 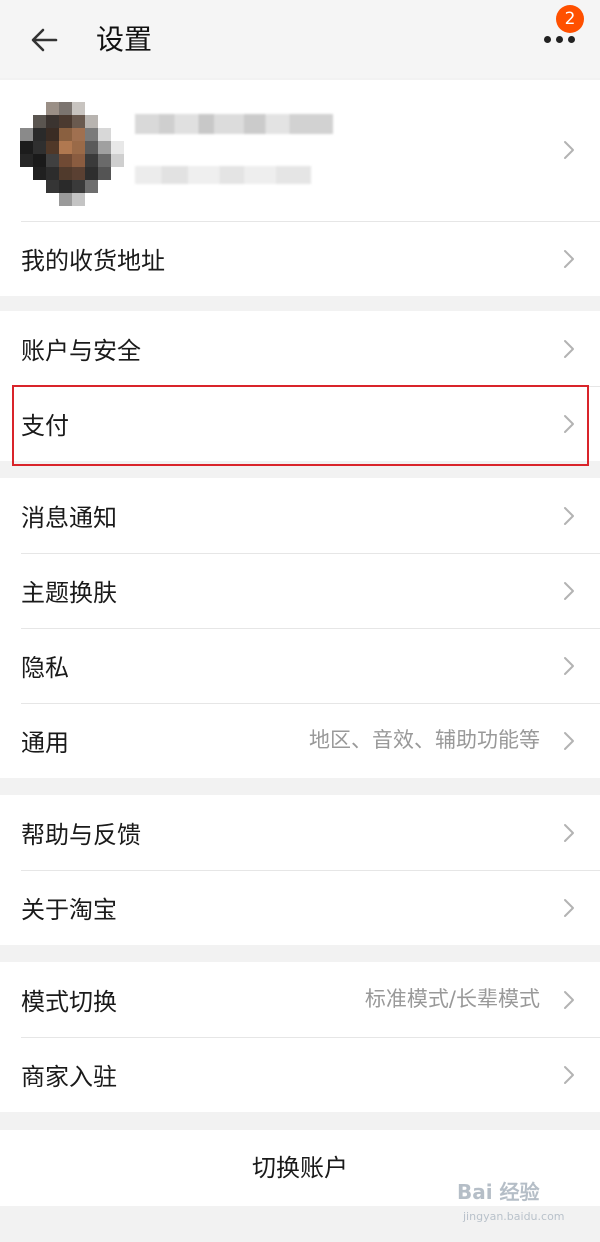 What do you see at coordinates (69, 910) in the screenshot?
I see `row-label: 关于淘宝` at bounding box center [69, 910].